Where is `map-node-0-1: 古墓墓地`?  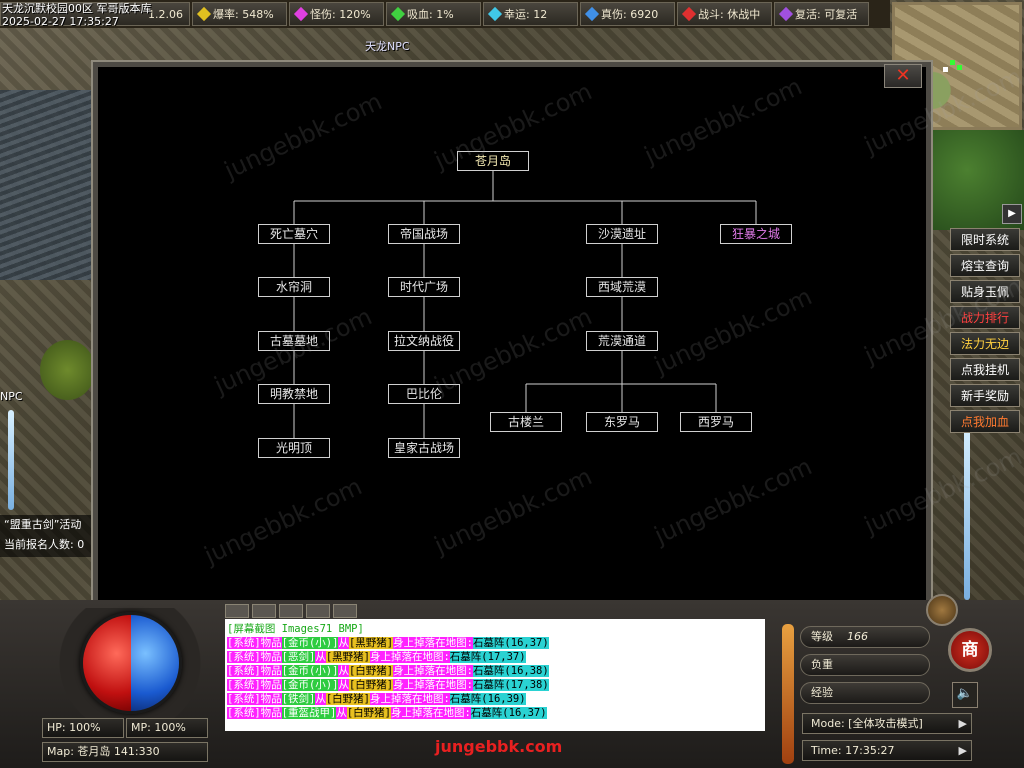 map-node-0-1: 古墓墓地 is located at coordinates (294, 341).